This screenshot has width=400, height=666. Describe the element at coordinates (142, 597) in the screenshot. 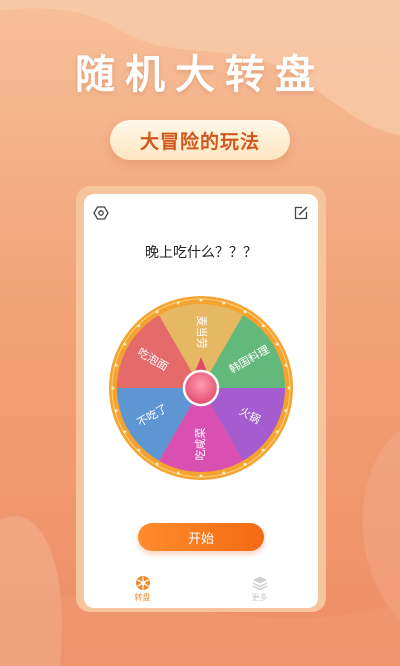

I see `tab-wheel-label: 转盘` at that location.